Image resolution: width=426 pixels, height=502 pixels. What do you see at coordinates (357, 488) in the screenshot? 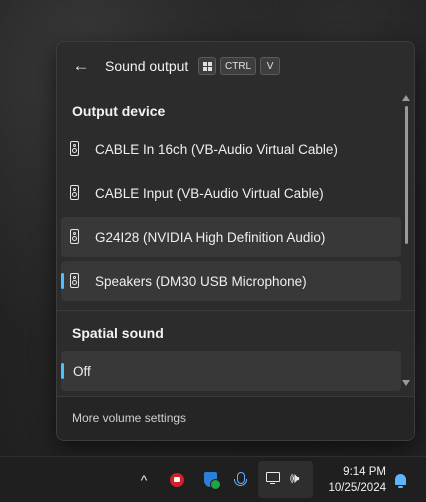
I see `clock-date: 10/25/2024` at bounding box center [357, 488].